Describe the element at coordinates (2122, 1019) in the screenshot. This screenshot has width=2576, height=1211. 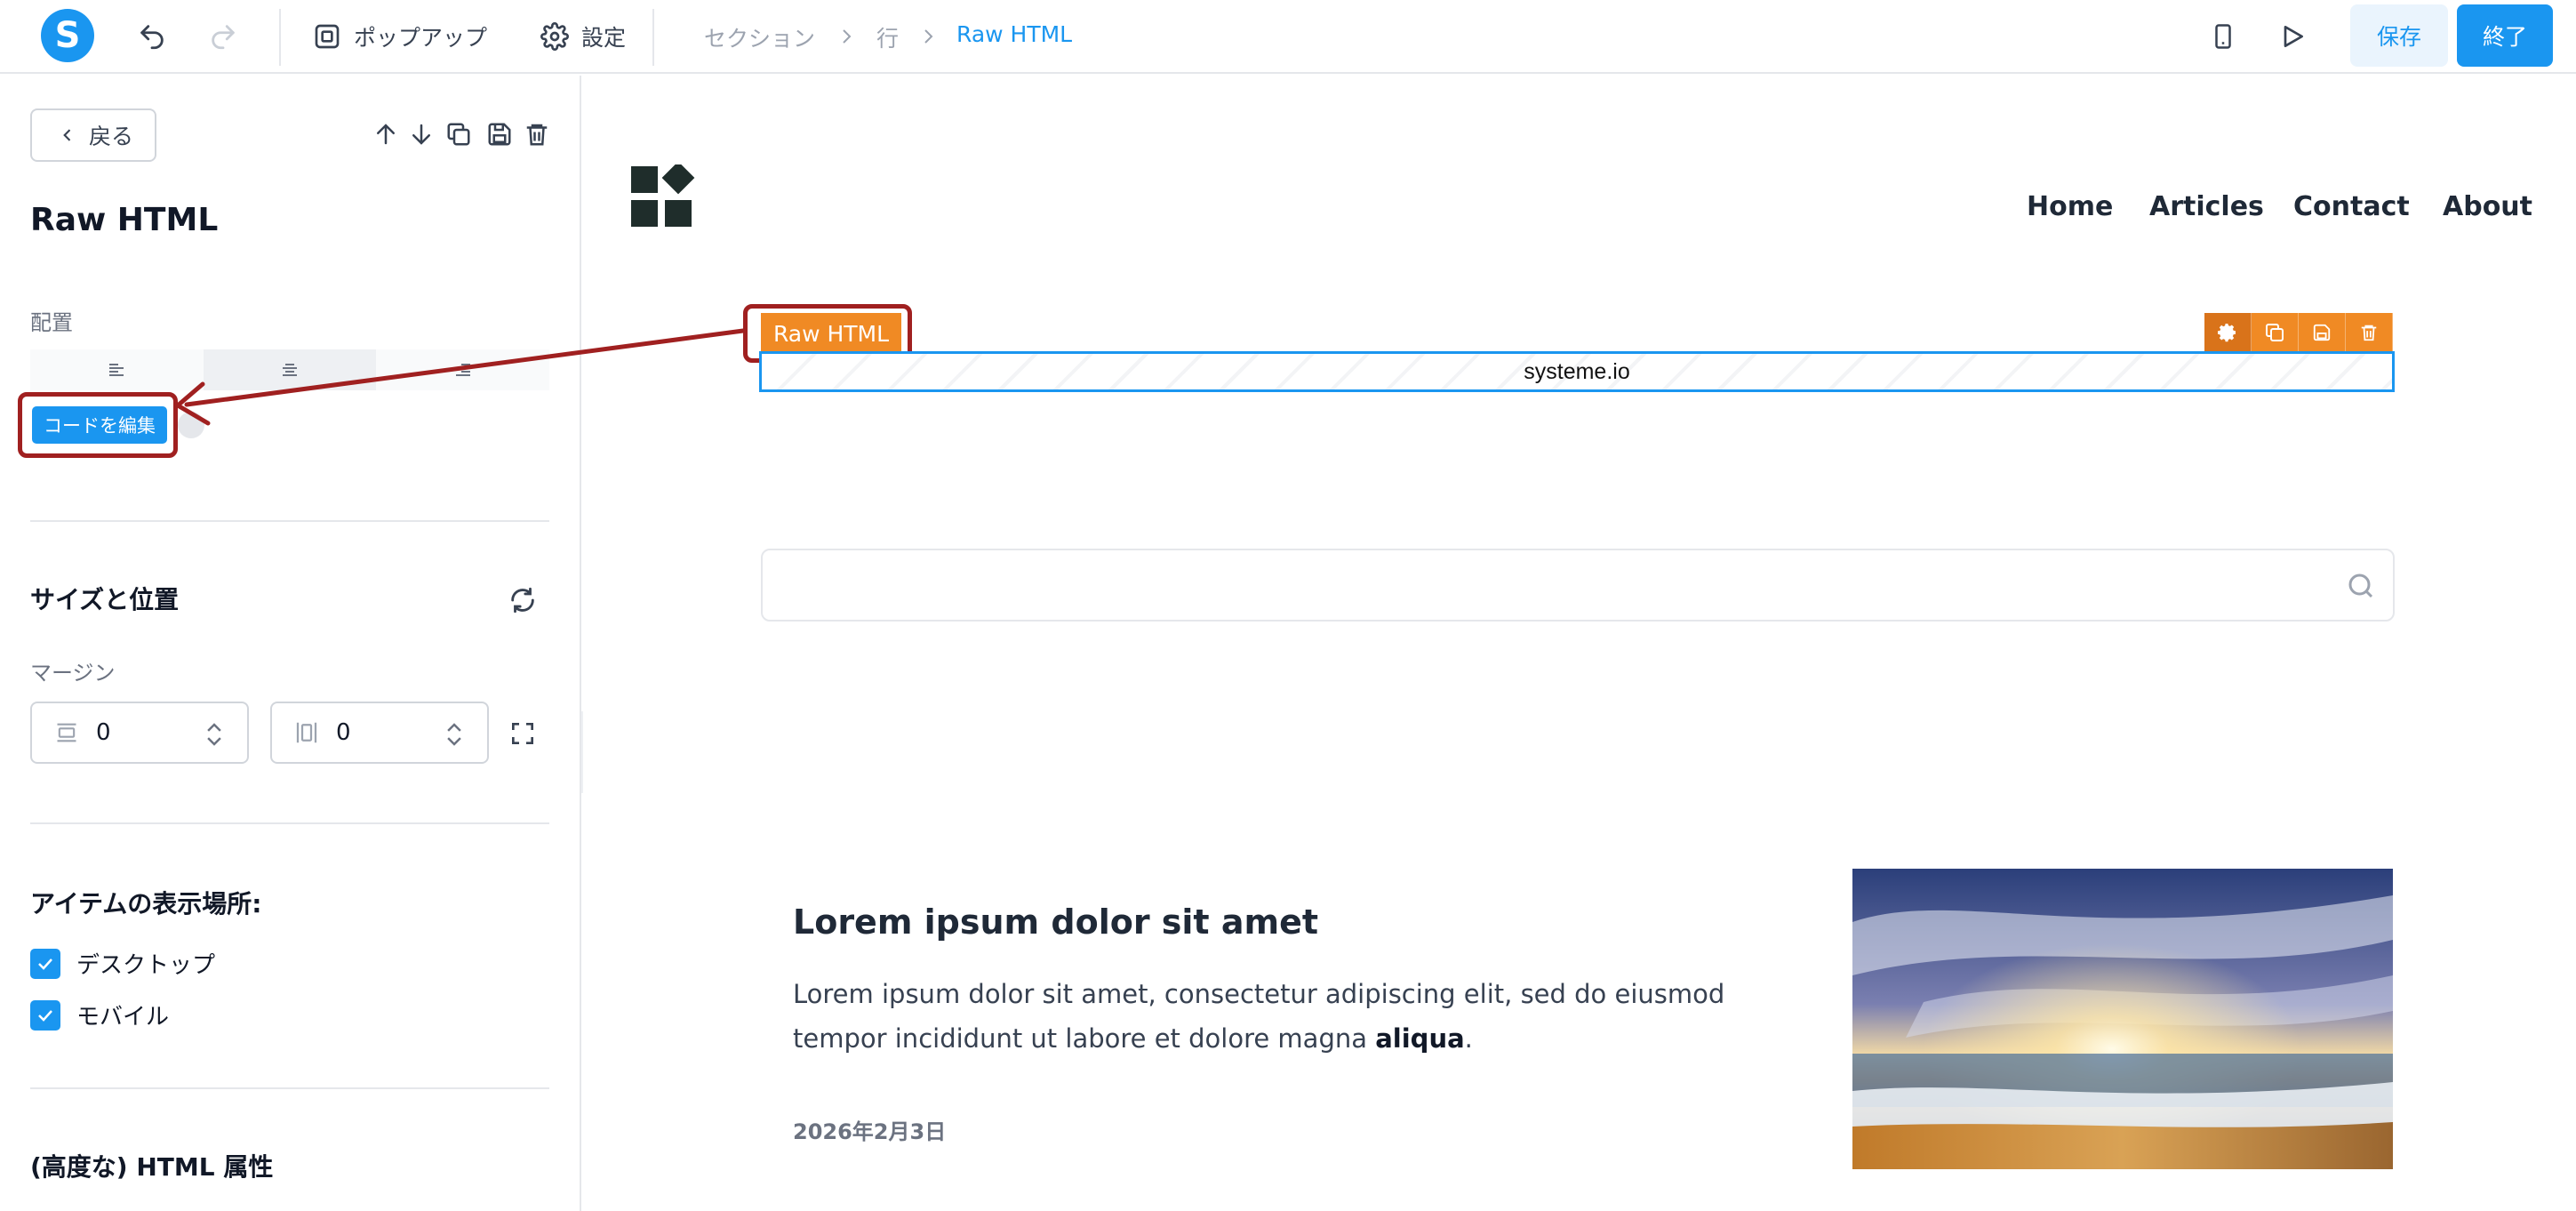
I see `post-image` at that location.